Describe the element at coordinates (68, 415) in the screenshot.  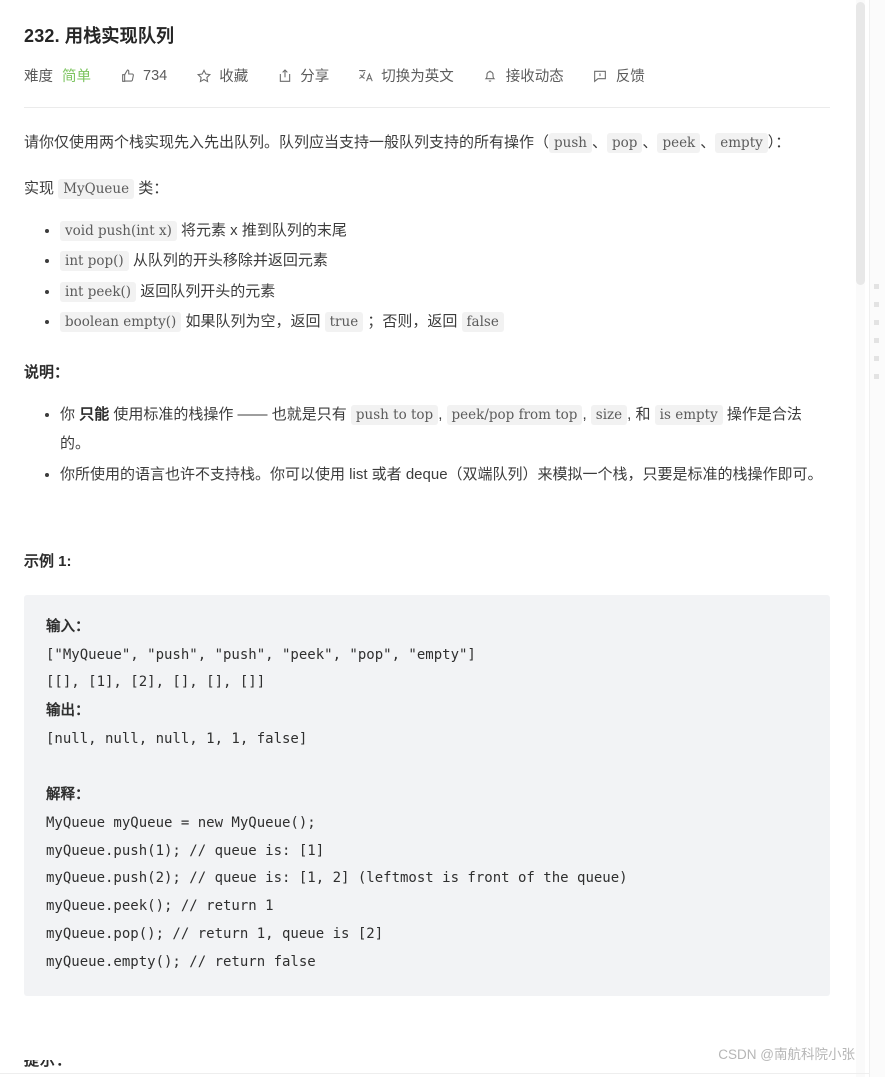
I see `note-text-1: 你` at that location.